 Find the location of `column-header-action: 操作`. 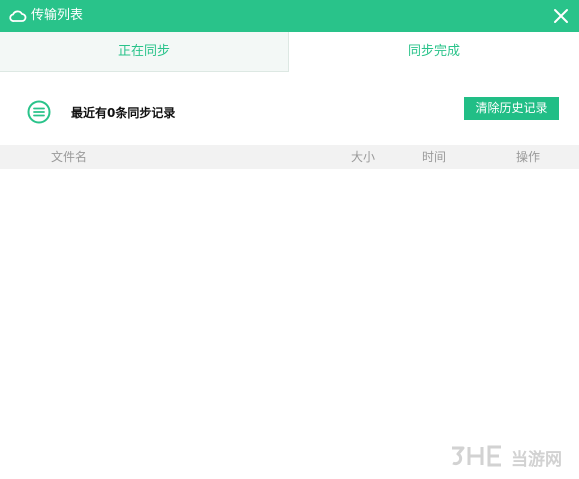

column-header-action: 操作 is located at coordinates (528, 157).